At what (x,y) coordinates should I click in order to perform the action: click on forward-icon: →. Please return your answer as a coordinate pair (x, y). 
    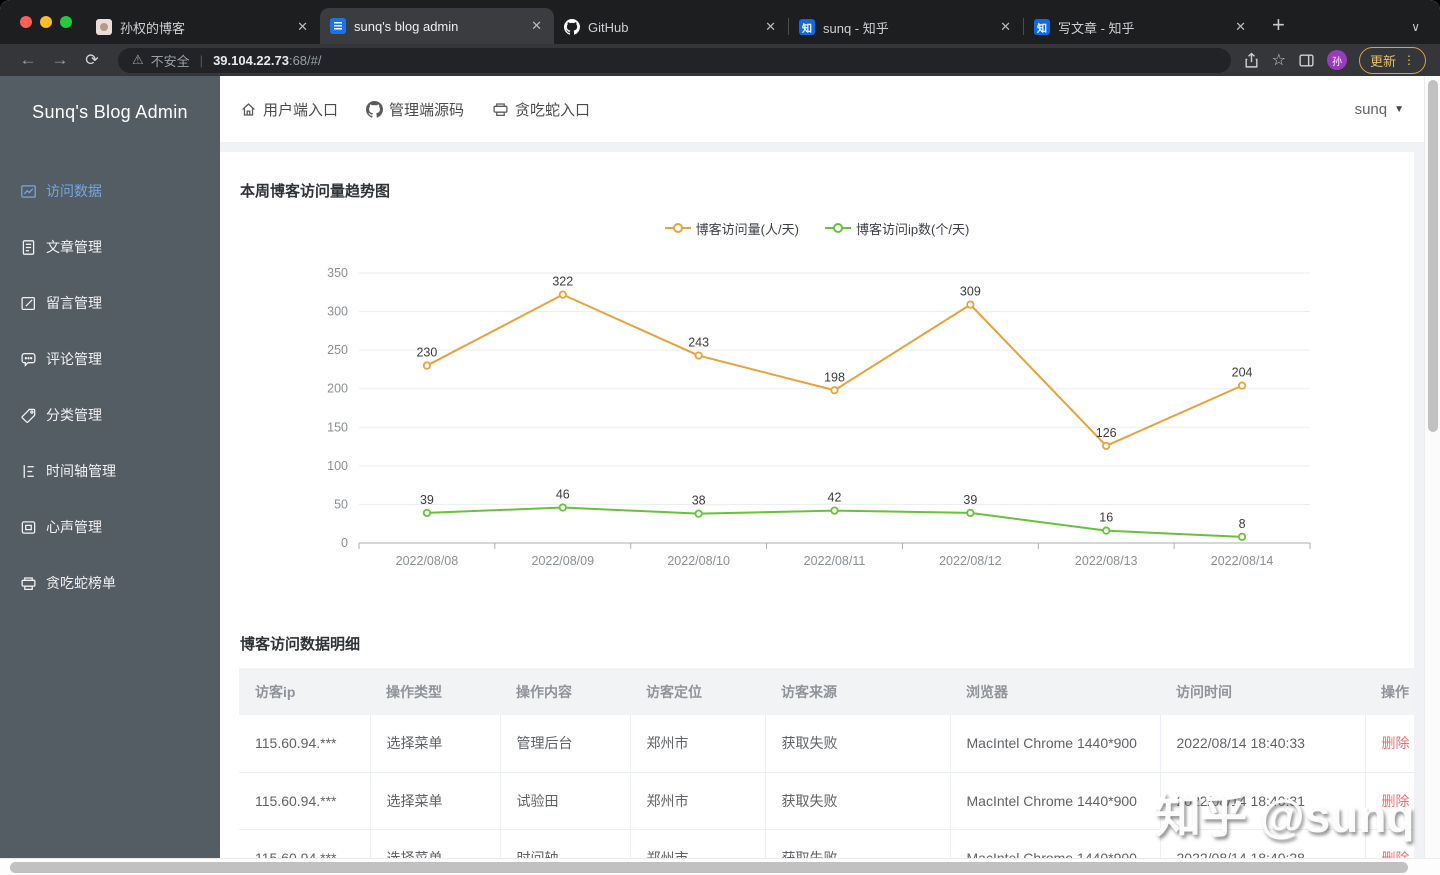
    Looking at the image, I should click on (60, 60).